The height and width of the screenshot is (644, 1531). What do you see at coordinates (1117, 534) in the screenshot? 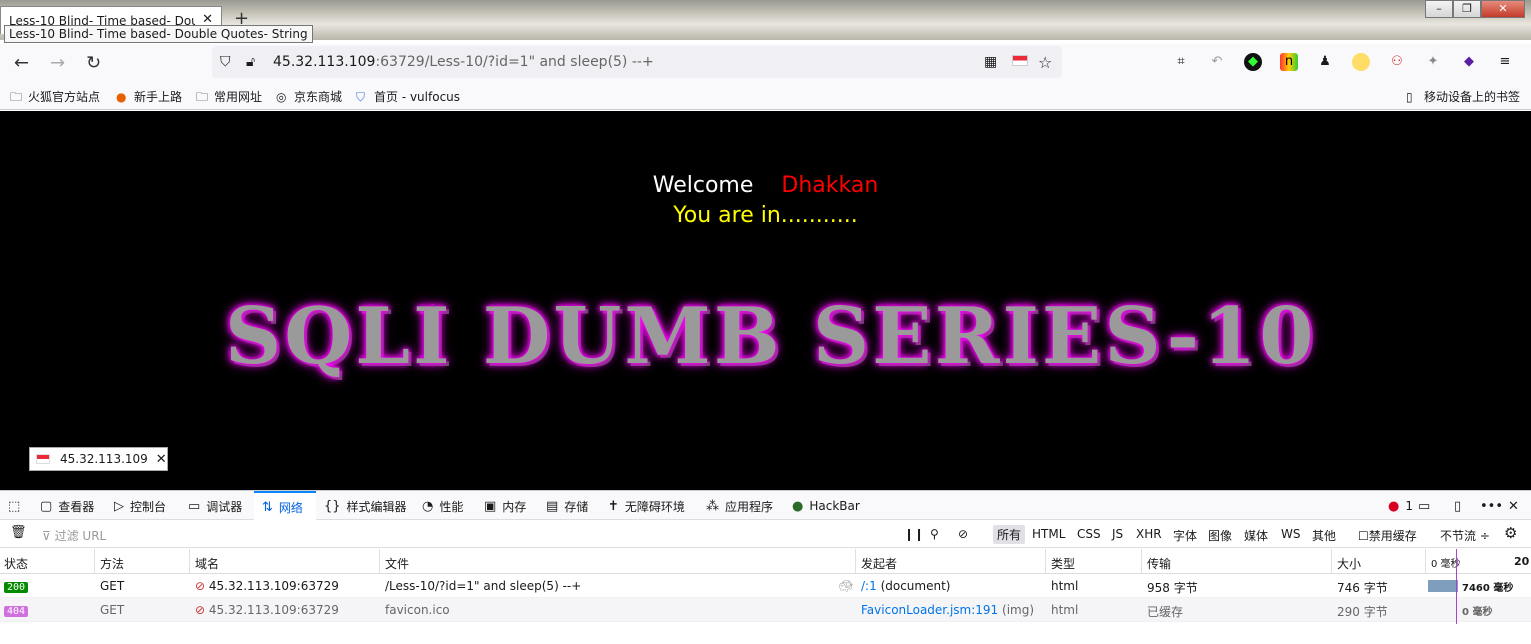
I see `filter-js: JS` at bounding box center [1117, 534].